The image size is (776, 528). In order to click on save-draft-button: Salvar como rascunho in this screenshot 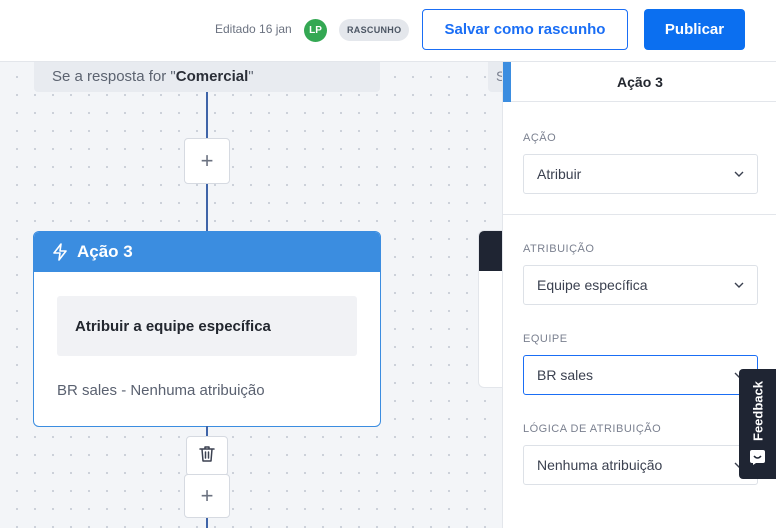, I will do `click(525, 29)`.